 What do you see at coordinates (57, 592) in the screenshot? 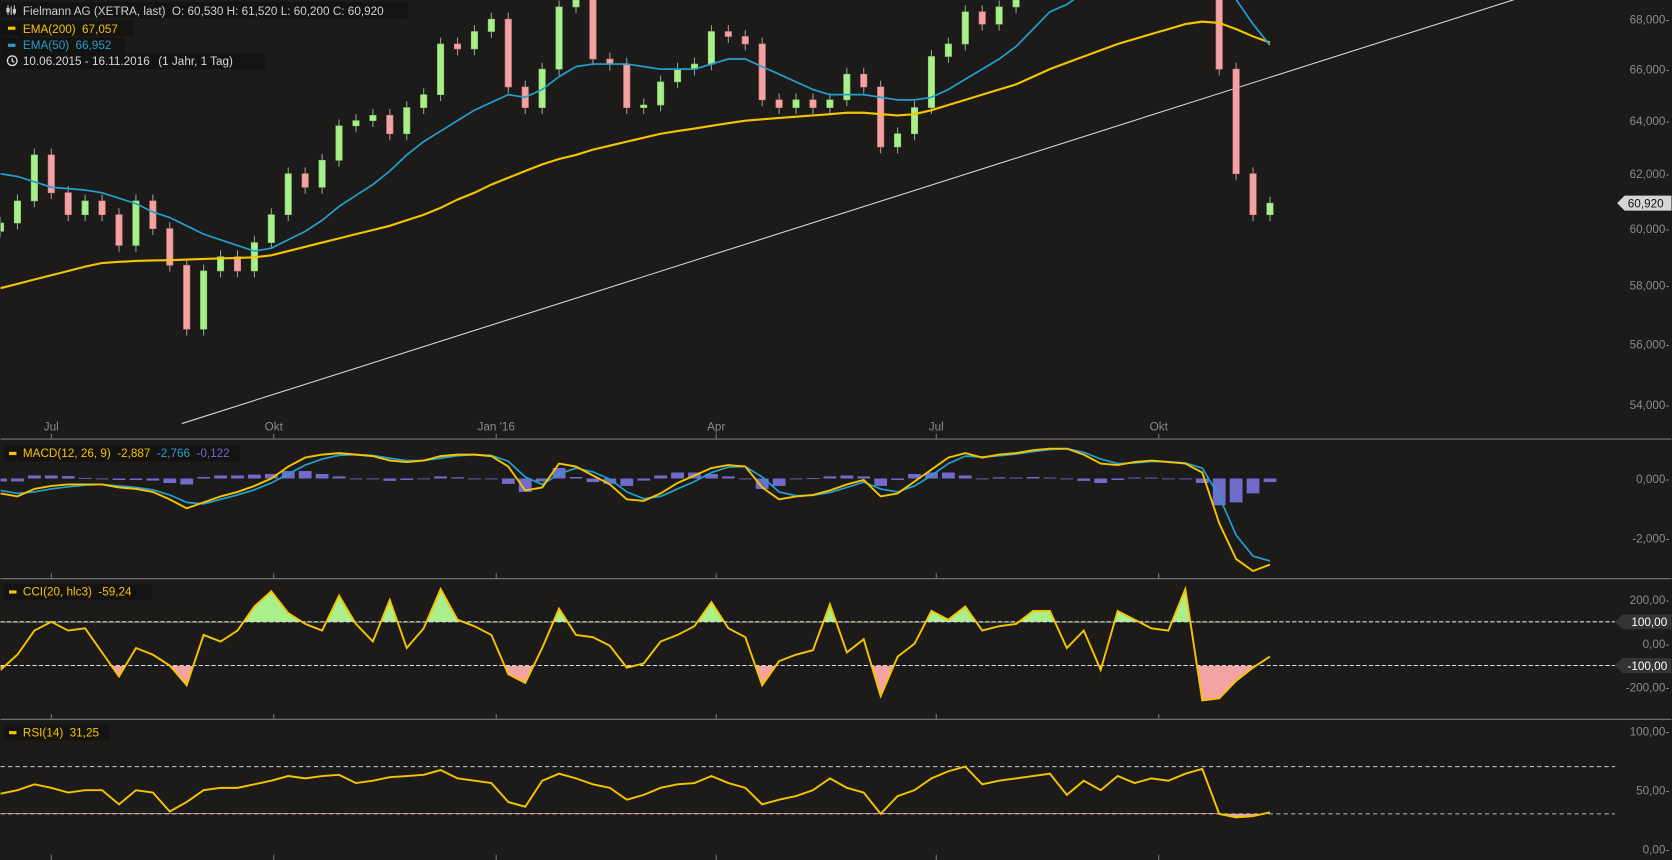
I see `cci-label: CCI(20, hlc3)` at bounding box center [57, 592].